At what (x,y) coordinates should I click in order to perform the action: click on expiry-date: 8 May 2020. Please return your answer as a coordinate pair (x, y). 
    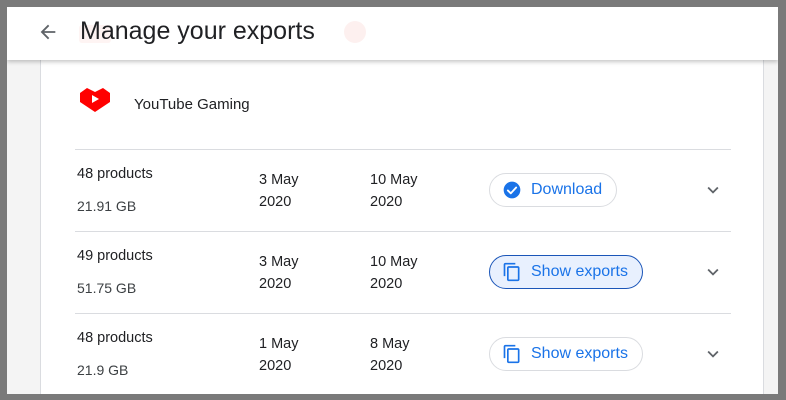
    Looking at the image, I should click on (410, 355).